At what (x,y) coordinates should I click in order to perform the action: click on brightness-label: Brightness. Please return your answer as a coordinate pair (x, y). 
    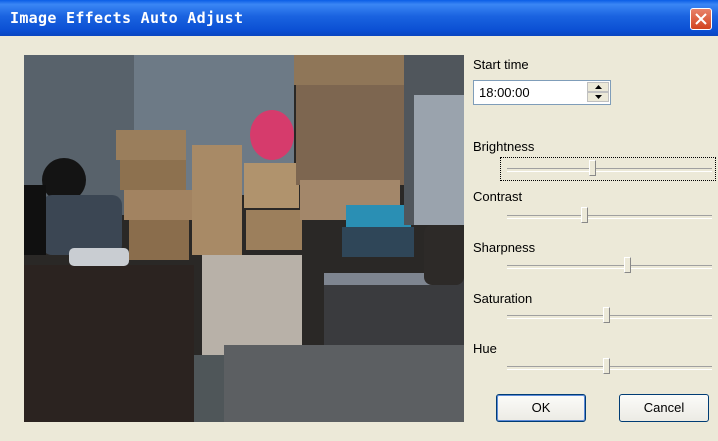
    Looking at the image, I should click on (504, 146).